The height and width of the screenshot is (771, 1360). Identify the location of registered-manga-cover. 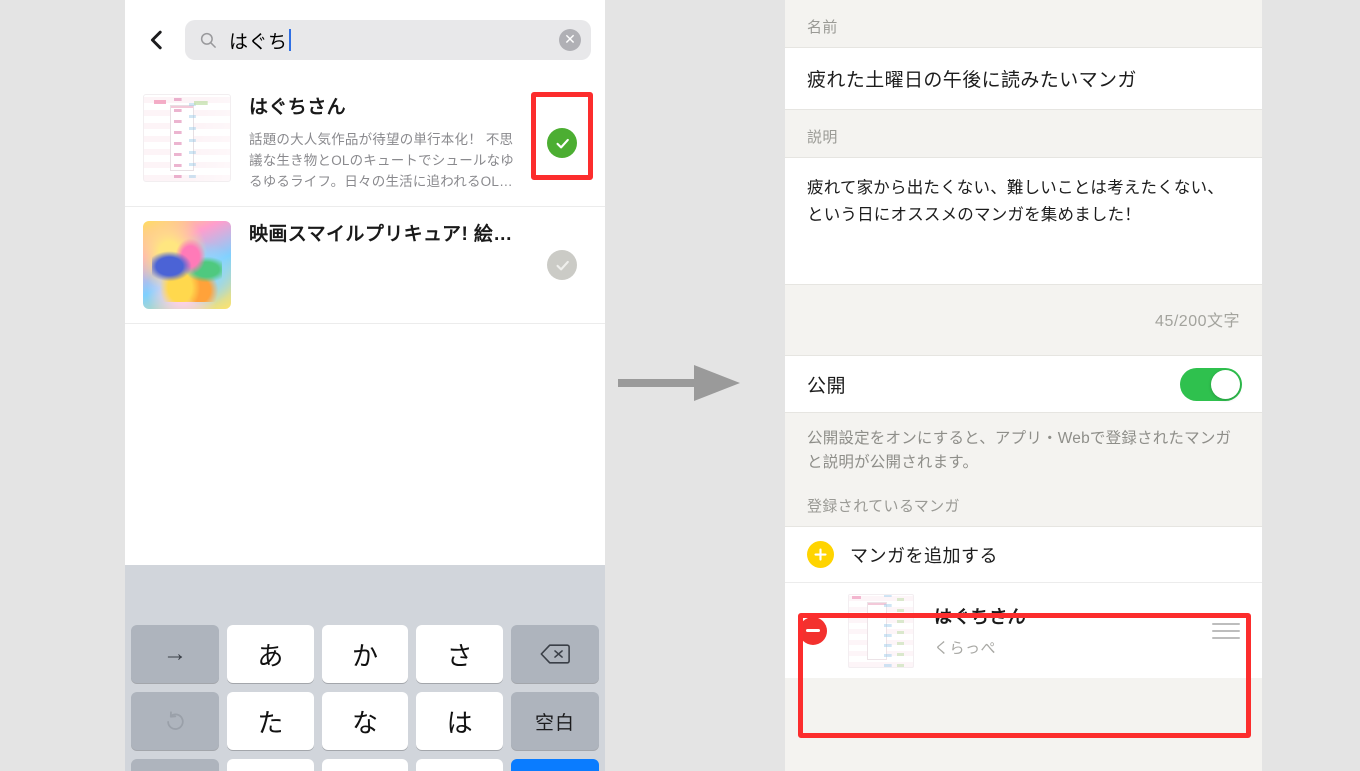
(881, 630).